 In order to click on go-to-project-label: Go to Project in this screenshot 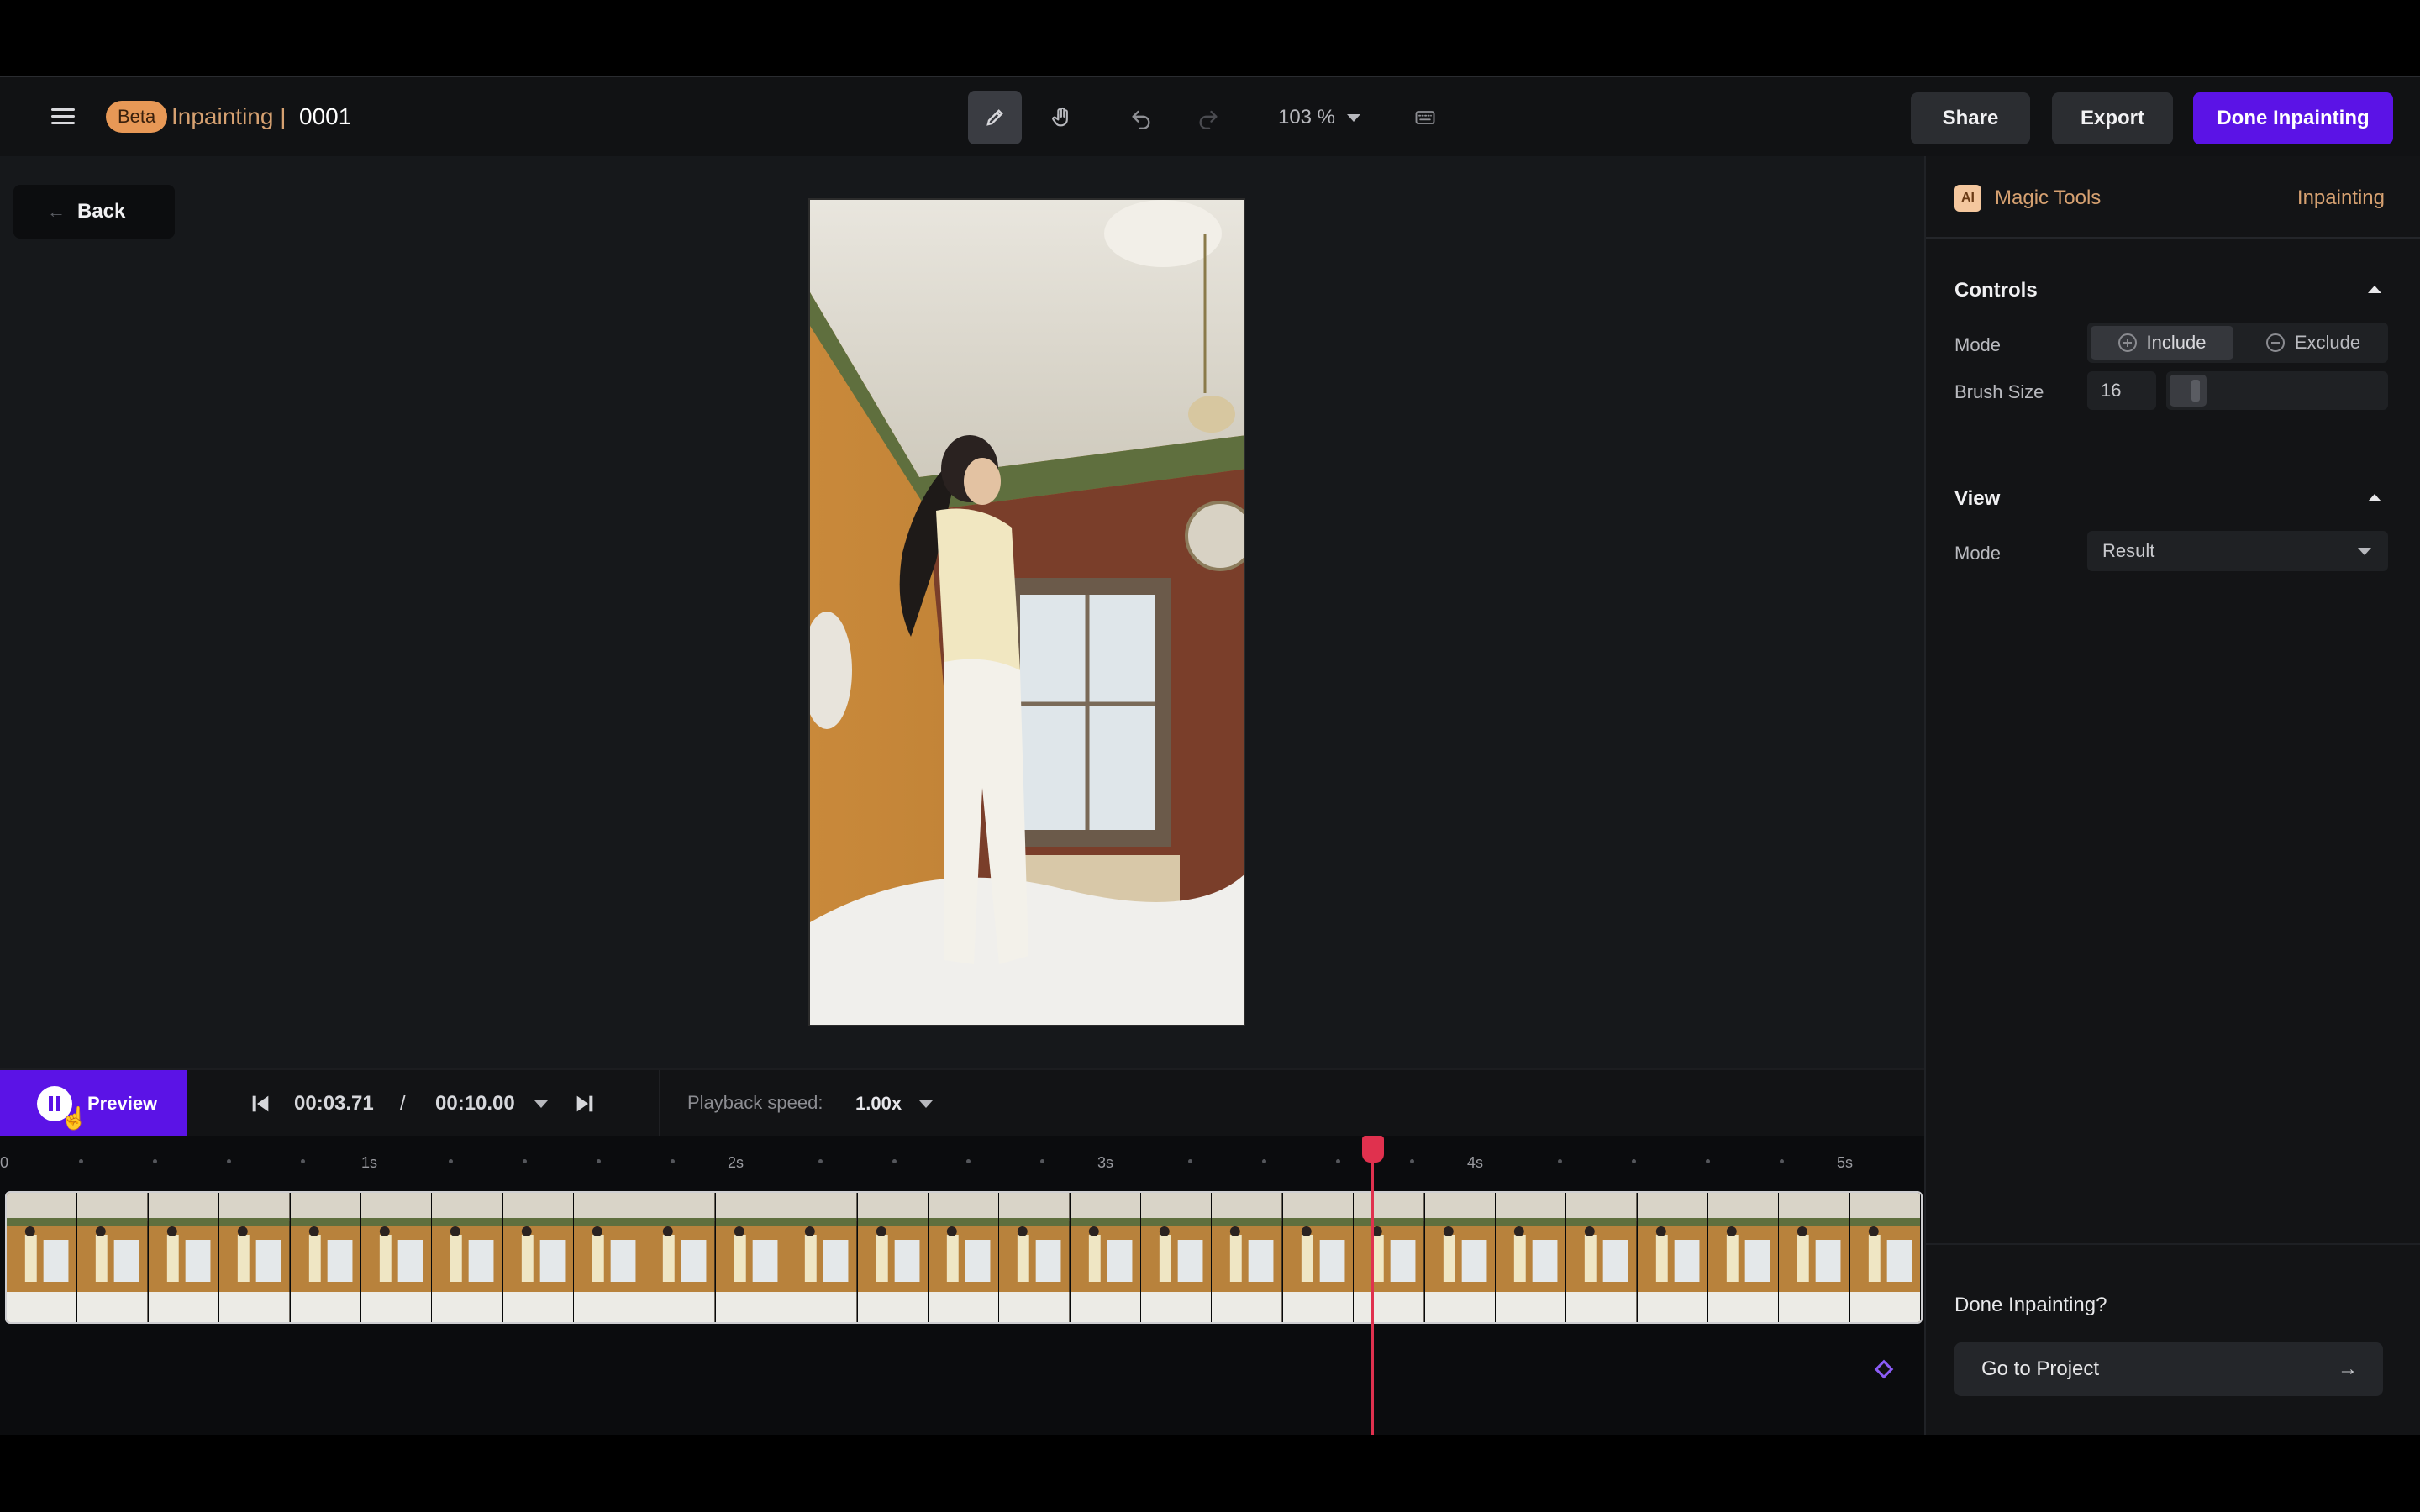, I will do `click(2041, 1368)`.